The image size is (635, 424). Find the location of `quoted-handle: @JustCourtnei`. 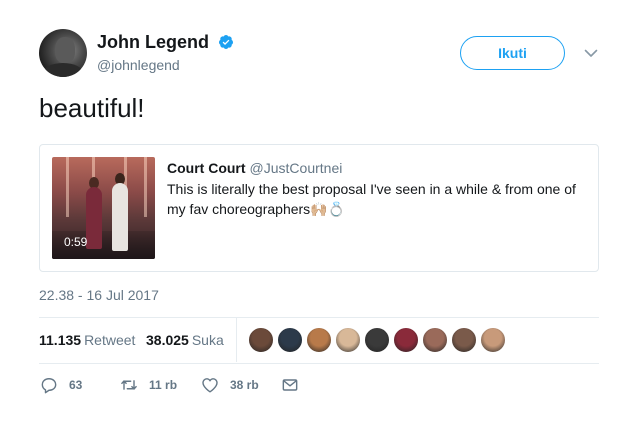

quoted-handle: @JustCourtnei is located at coordinates (296, 168).